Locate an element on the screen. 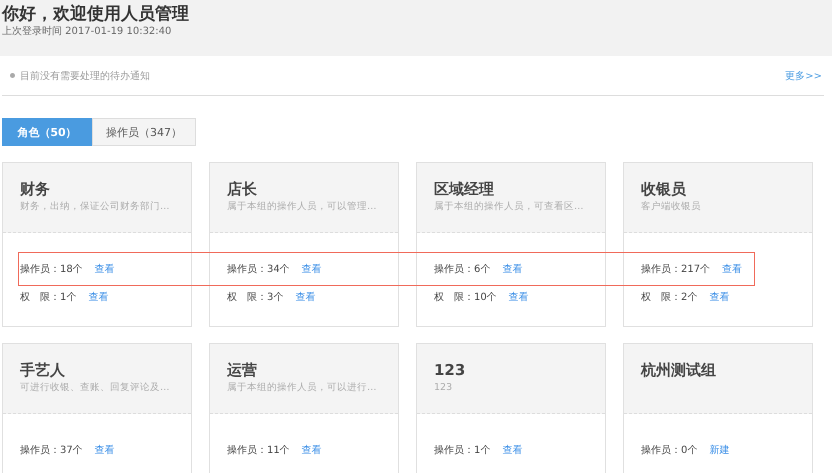  count-text: 操作员：6个 is located at coordinates (462, 269).